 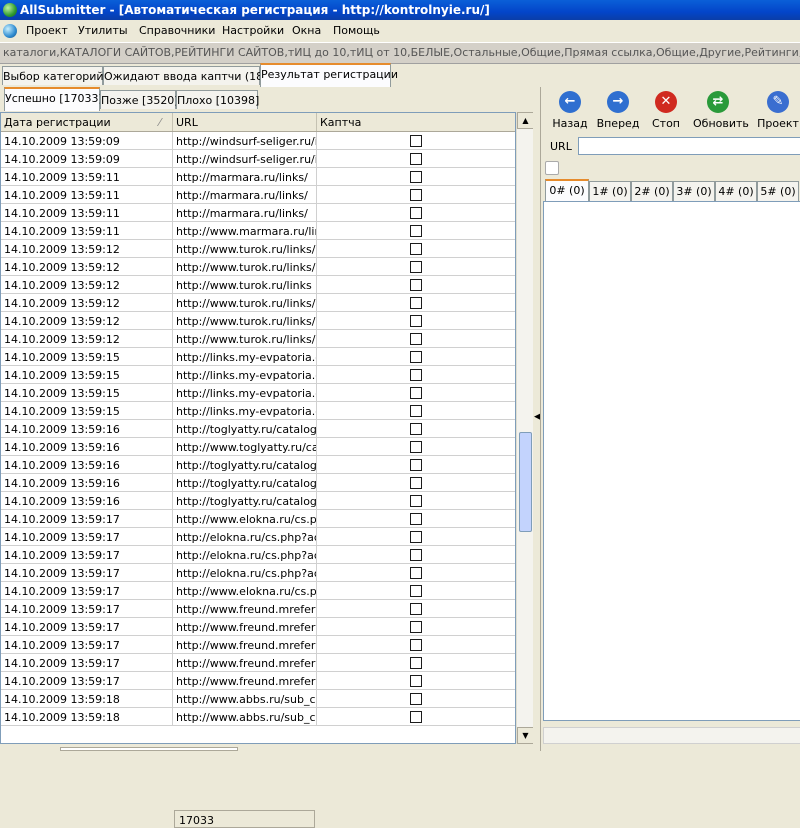 I want to click on tab-select-categories: Выбор категорий, so click(x=53, y=75).